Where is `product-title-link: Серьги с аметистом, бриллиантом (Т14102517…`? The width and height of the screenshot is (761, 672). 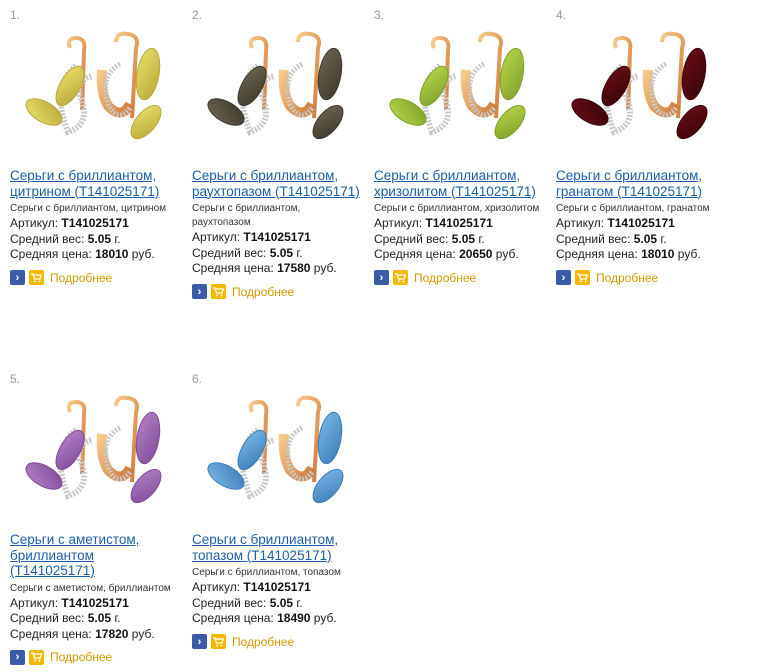 product-title-link: Серьги с аметистом, бриллиантом (Т14102517… is located at coordinates (74, 555).